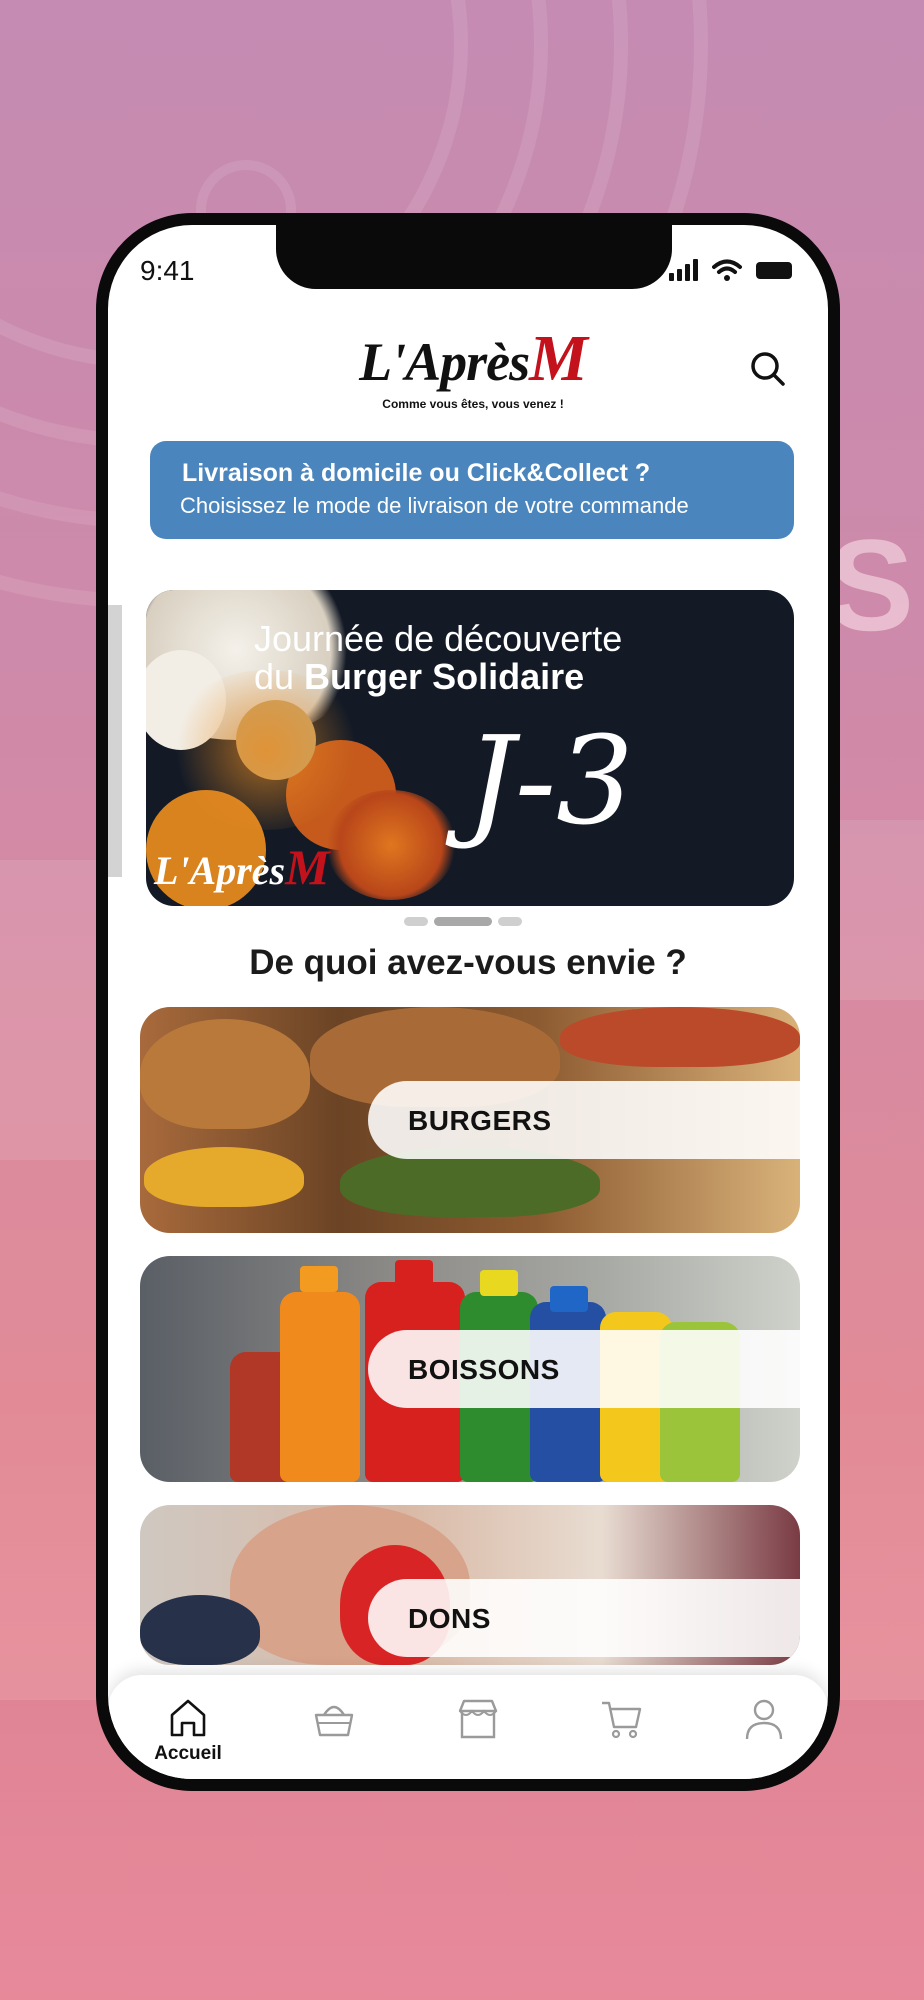  I want to click on category-card-dons: DONS, so click(470, 1585).